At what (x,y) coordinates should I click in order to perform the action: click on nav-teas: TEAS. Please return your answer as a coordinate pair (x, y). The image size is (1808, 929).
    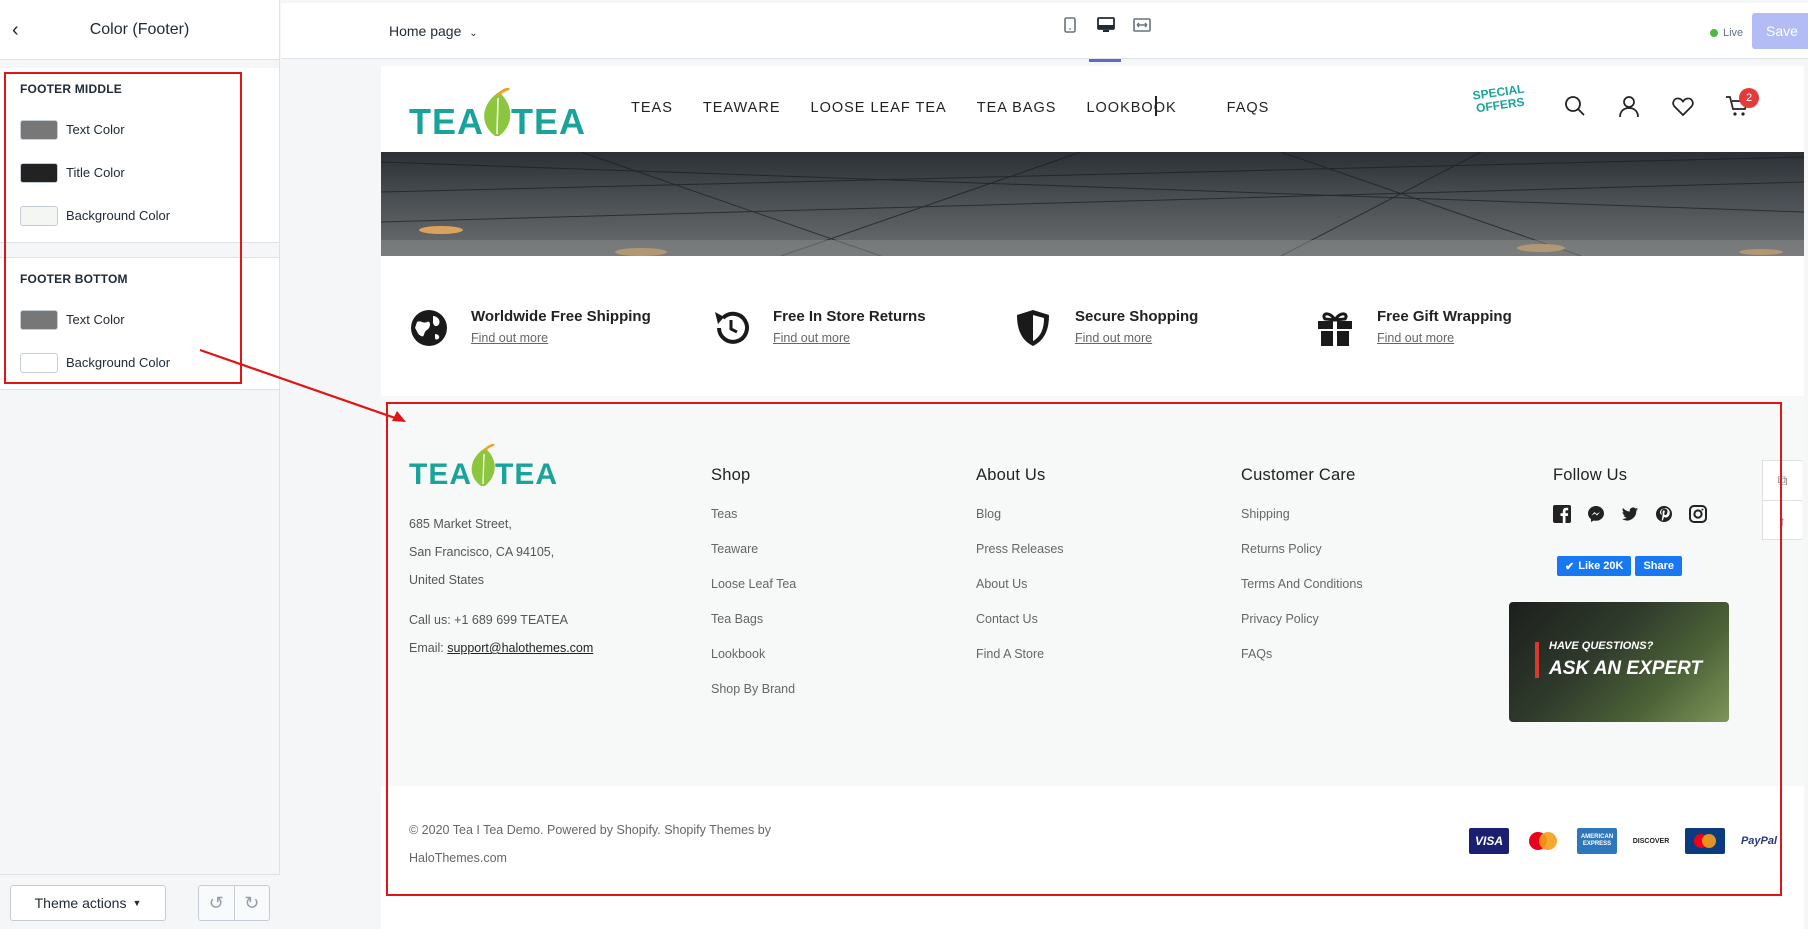
    Looking at the image, I should click on (652, 108).